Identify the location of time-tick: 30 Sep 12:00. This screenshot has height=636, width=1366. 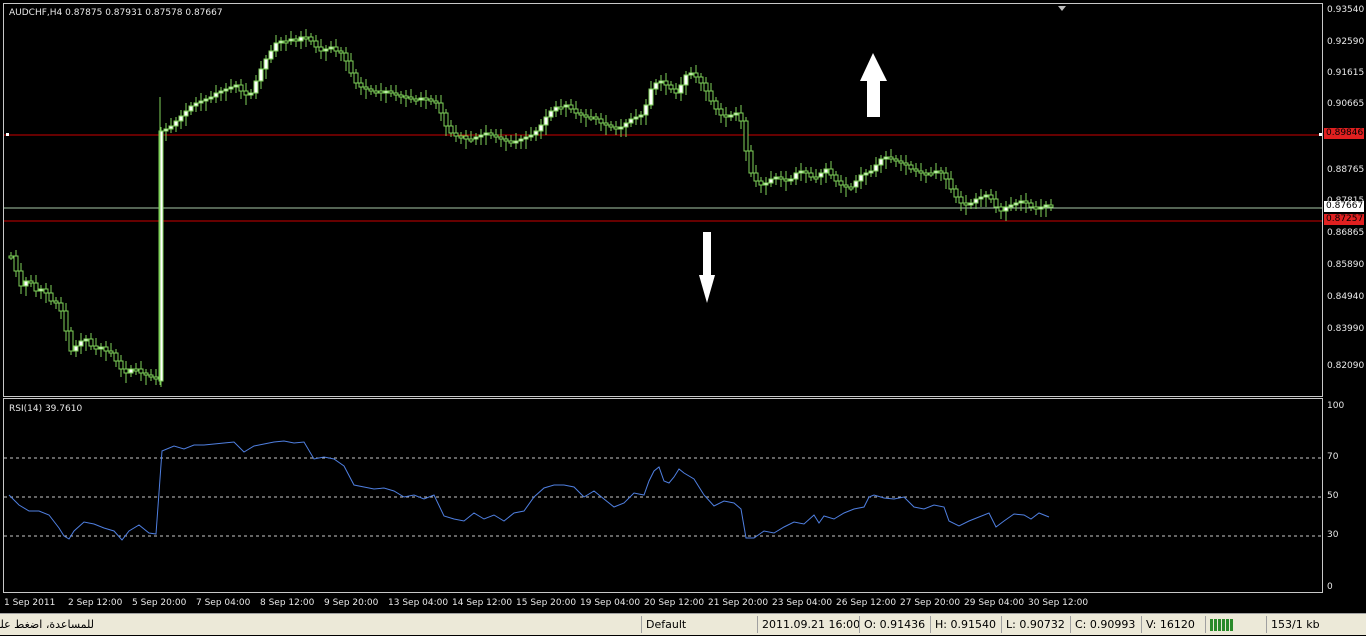
(1058, 603).